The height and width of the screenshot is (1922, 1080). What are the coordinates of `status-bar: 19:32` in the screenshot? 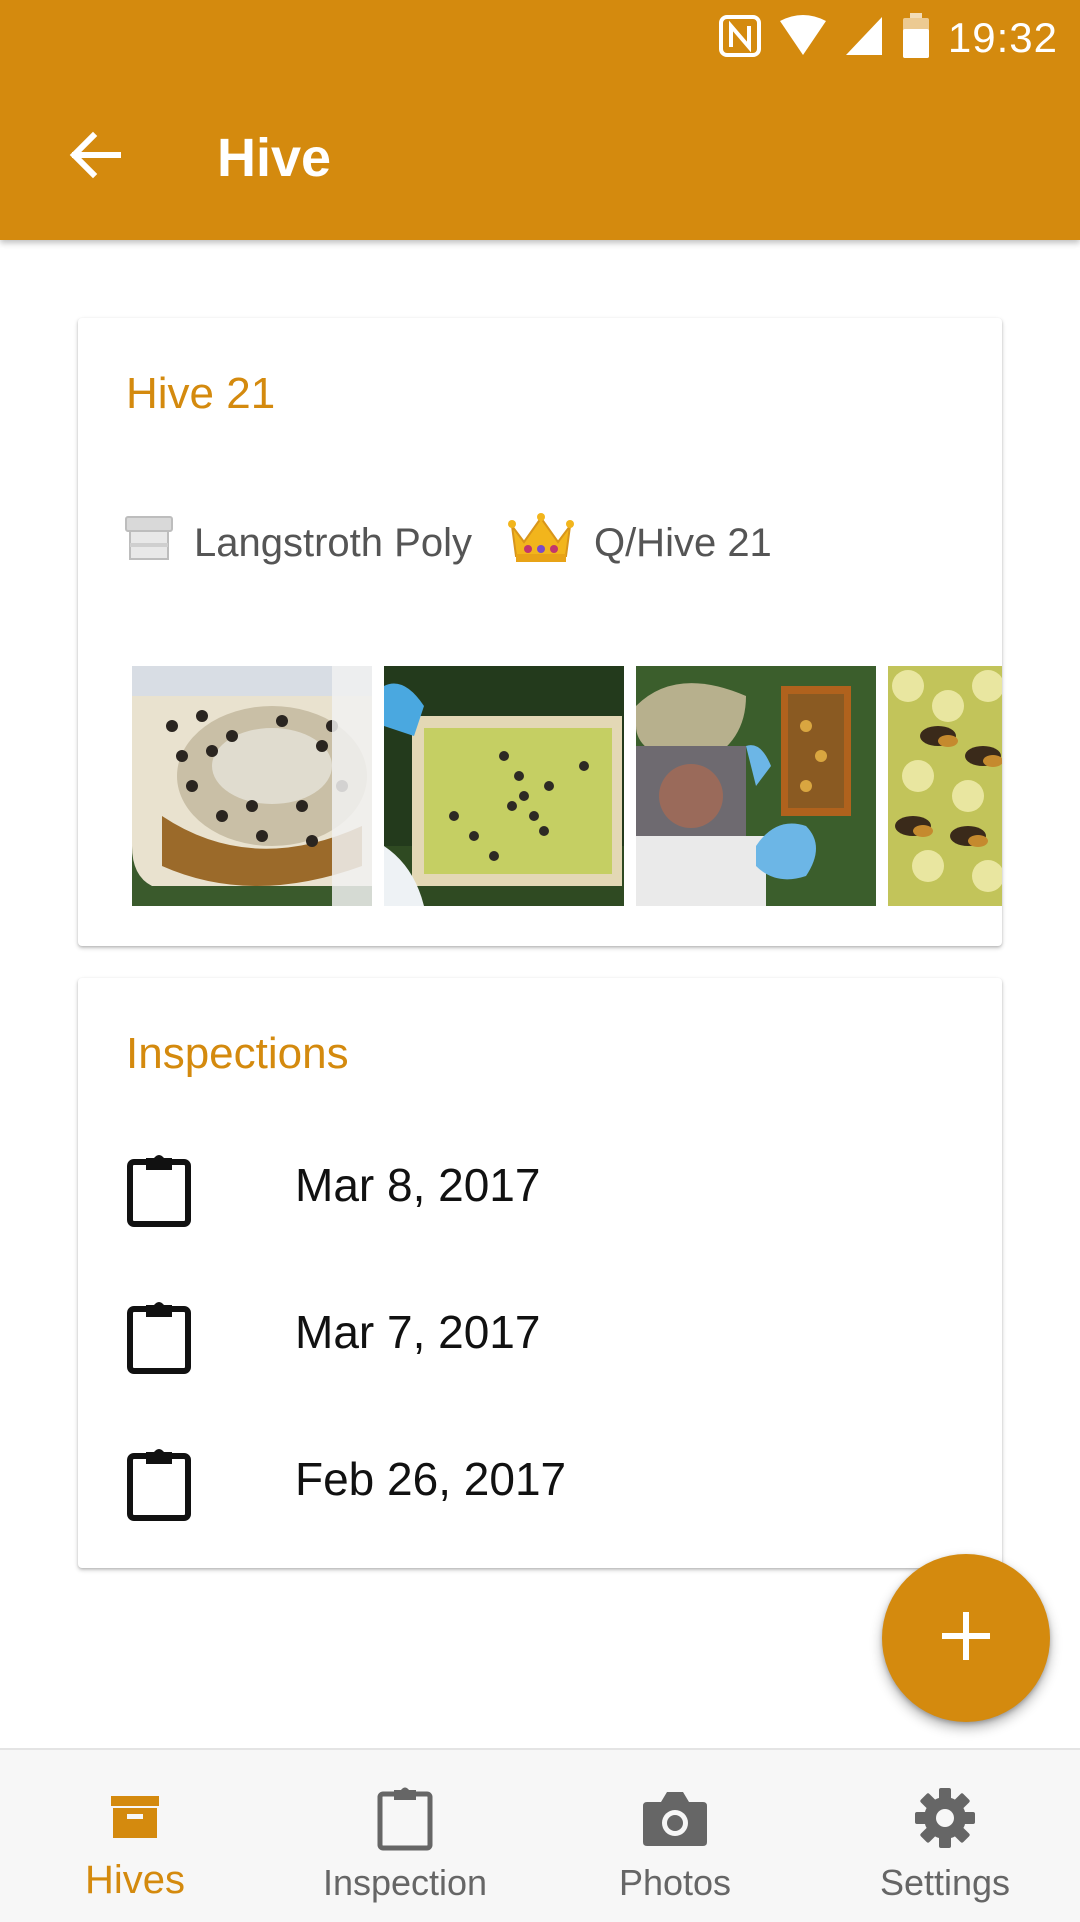 It's located at (540, 37).